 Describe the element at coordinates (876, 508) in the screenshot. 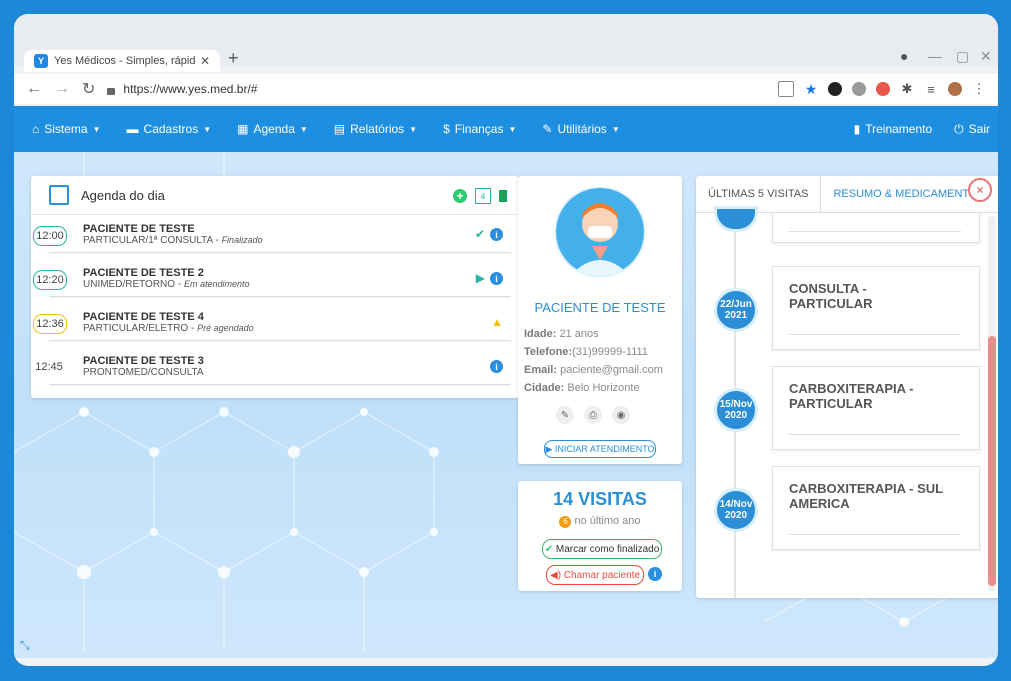

I see `timeline-event: CARBOXITERAPIA - SUL AMERICA` at that location.